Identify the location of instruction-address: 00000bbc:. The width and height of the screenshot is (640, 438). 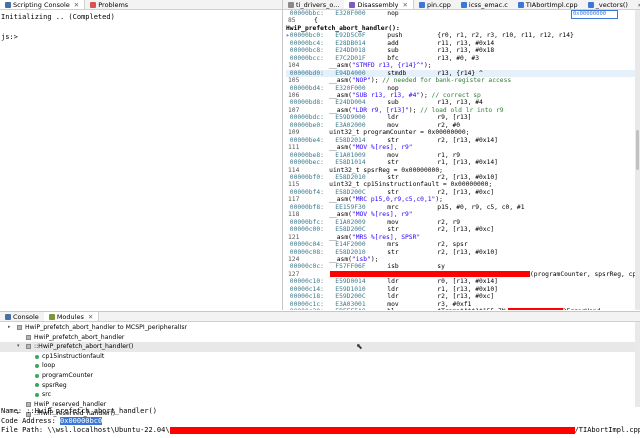
(306, 13).